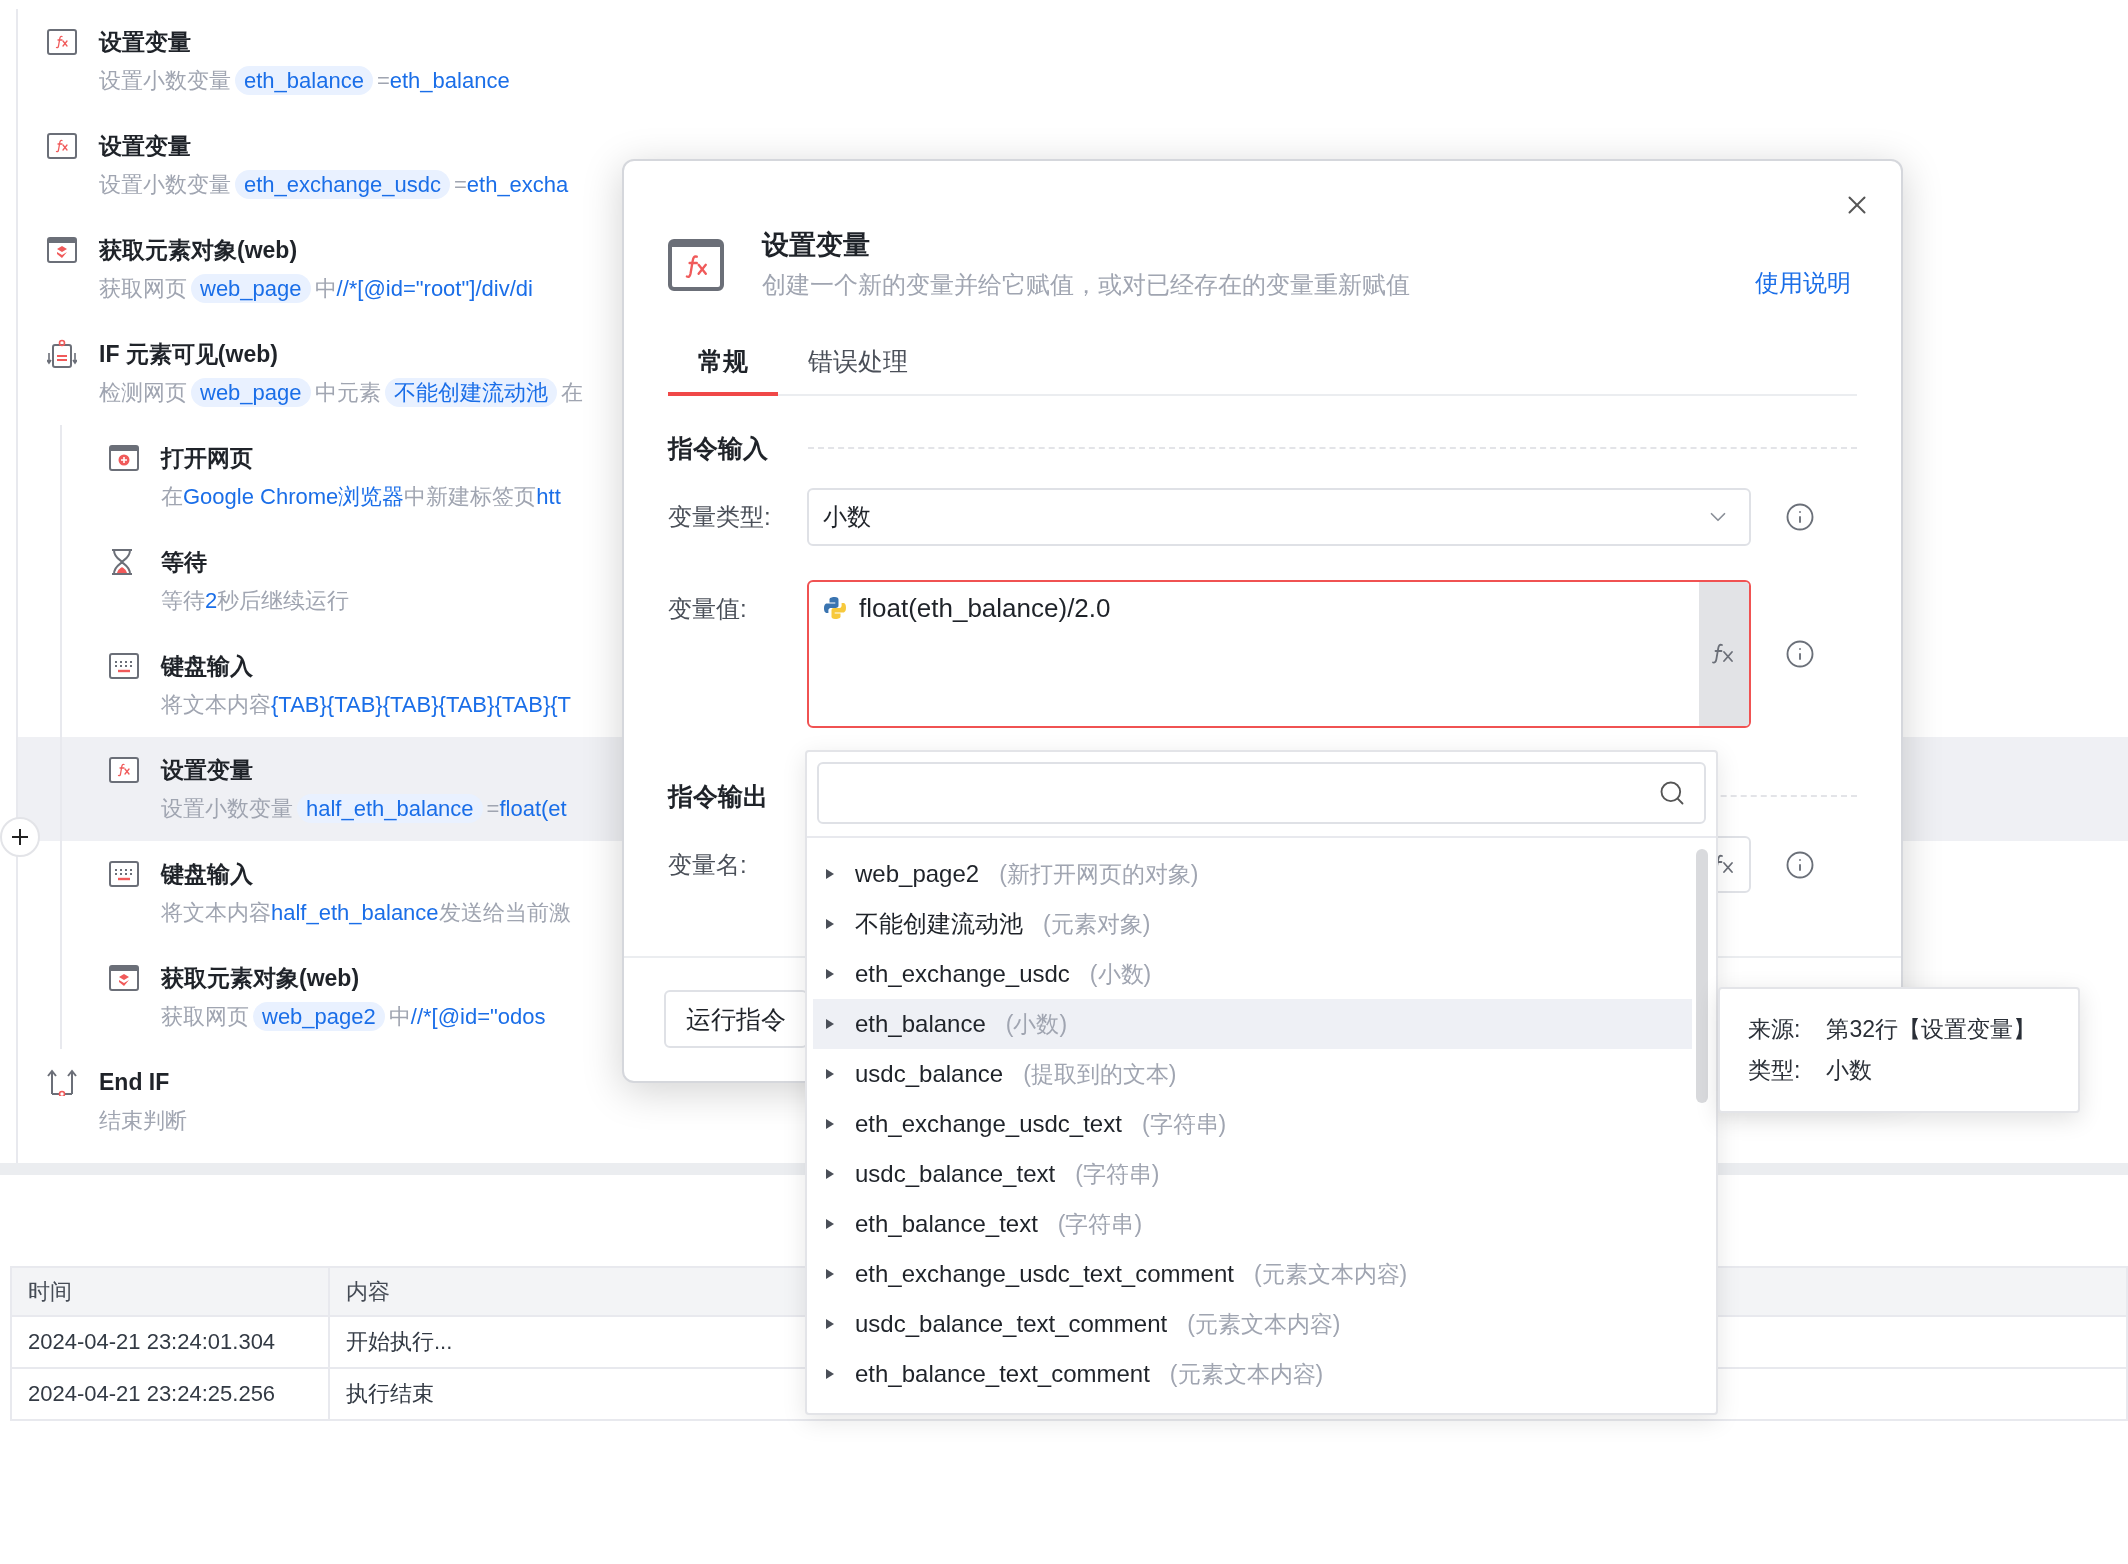  I want to click on step-description: 在Google Chrome浏览器中新建标签页htt, so click(361, 497).